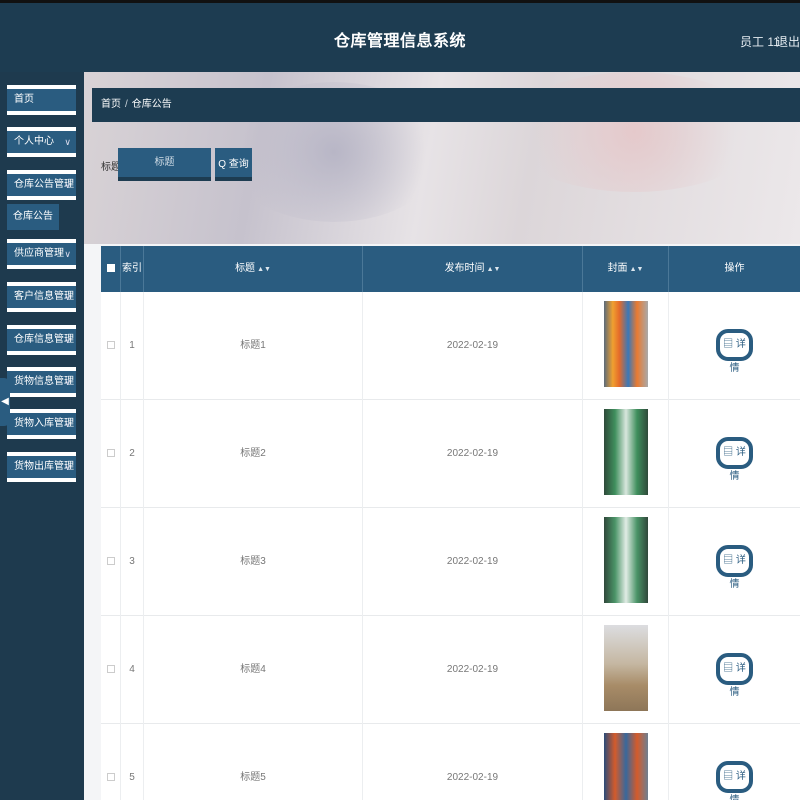 The height and width of the screenshot is (800, 800). I want to click on table-row: 5 标题5 2022-02-19 ▤ 详情, so click(450, 762).